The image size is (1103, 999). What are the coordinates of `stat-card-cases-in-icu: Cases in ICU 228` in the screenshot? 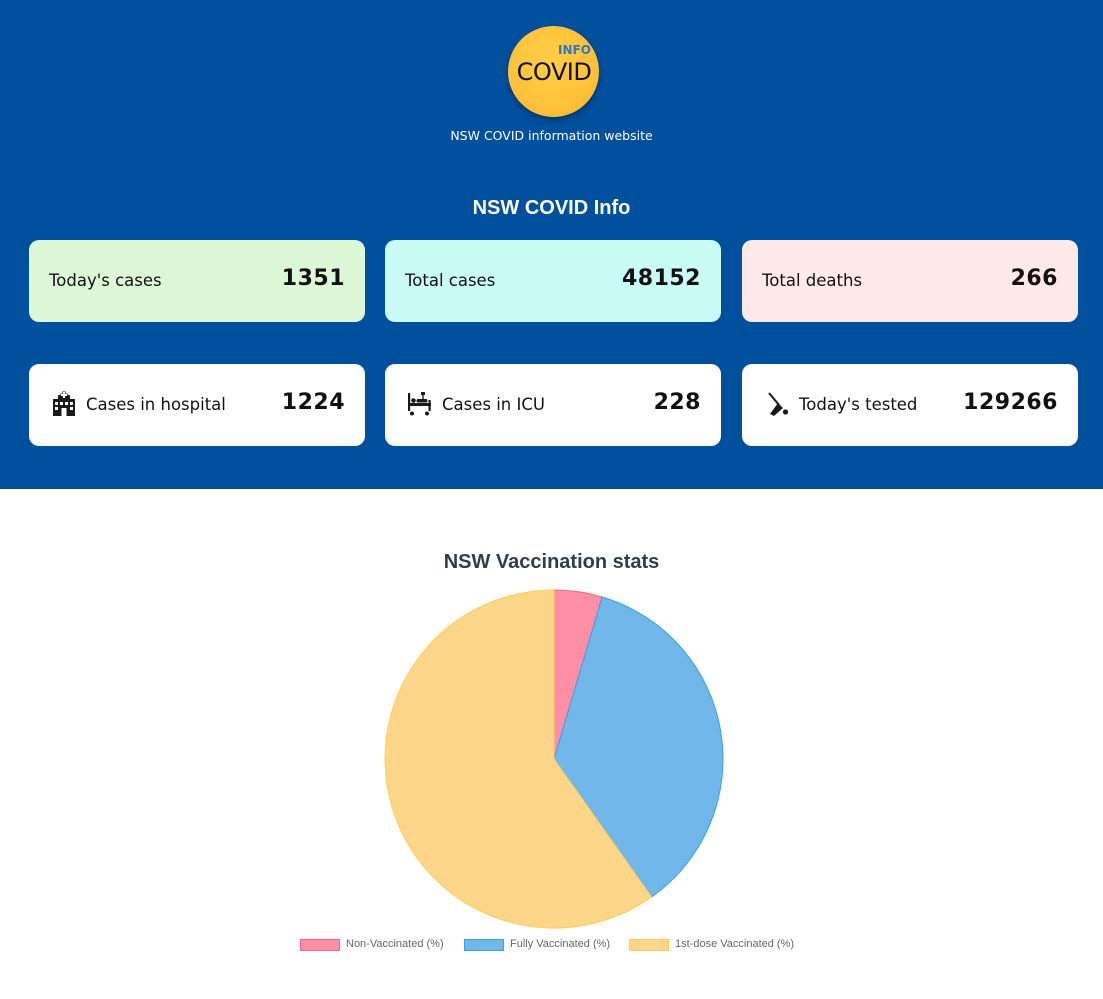 It's located at (553, 405).